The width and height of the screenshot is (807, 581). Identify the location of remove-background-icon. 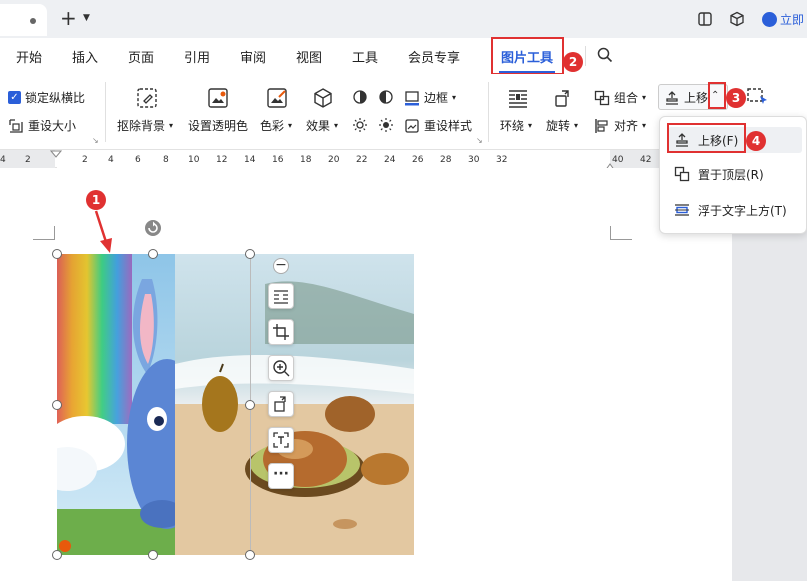
(147, 98).